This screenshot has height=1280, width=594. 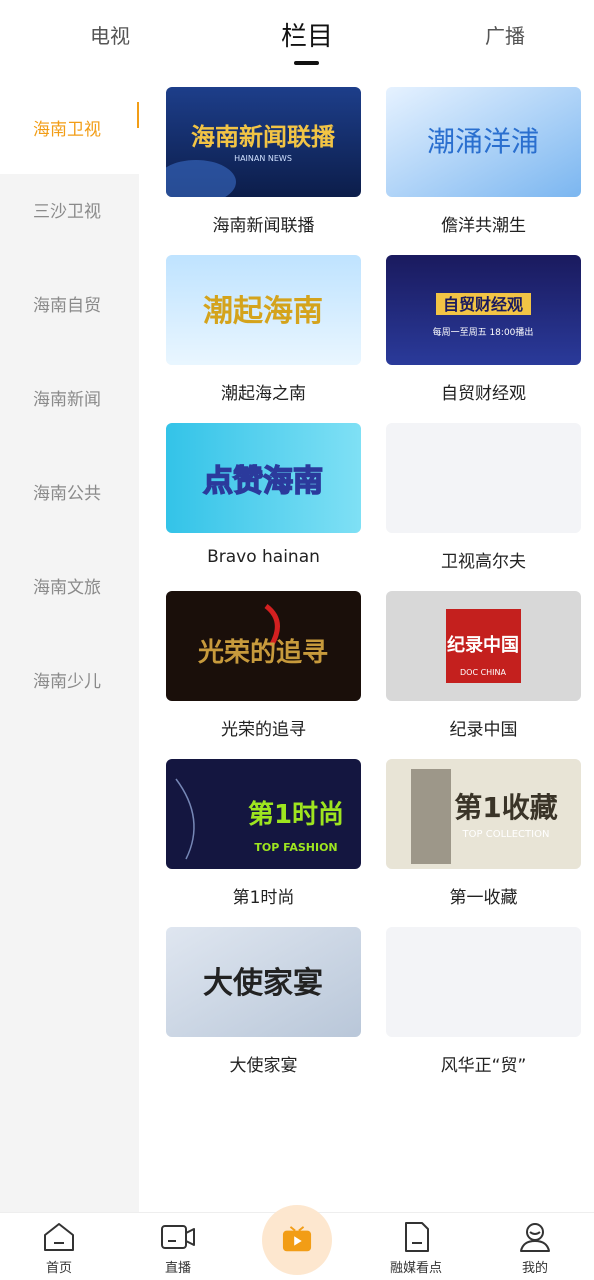 I want to click on program-card: 第1时尚 TOP FASHION 第1时尚, so click(x=263, y=833).